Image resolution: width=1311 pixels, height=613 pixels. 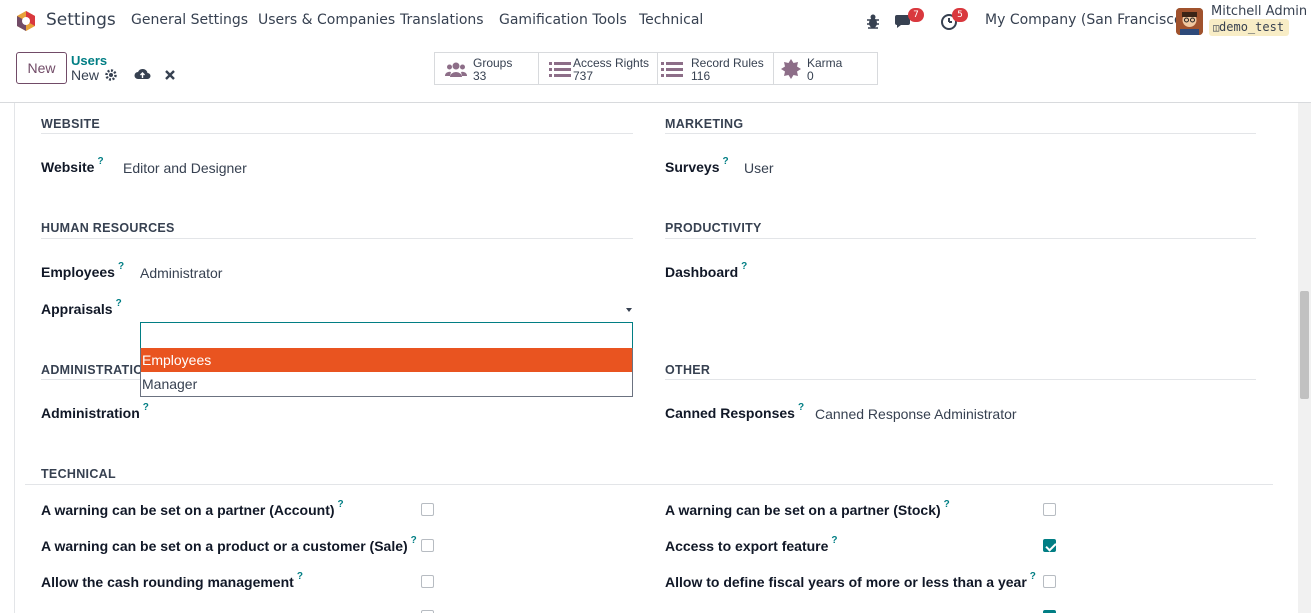 I want to click on database-tag: ◫demo_test, so click(x=1249, y=27).